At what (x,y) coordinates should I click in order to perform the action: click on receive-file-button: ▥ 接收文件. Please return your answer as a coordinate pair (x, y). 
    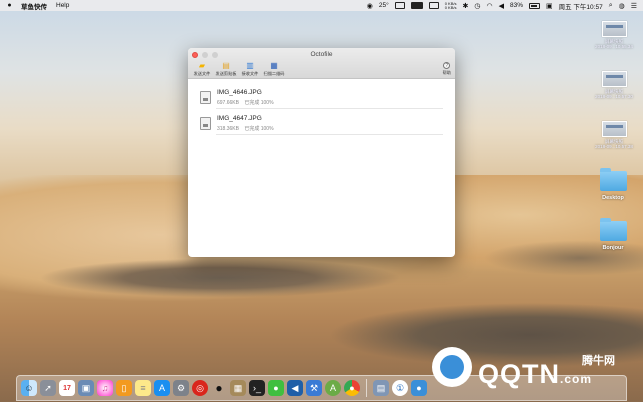
    Looking at the image, I should click on (250, 69).